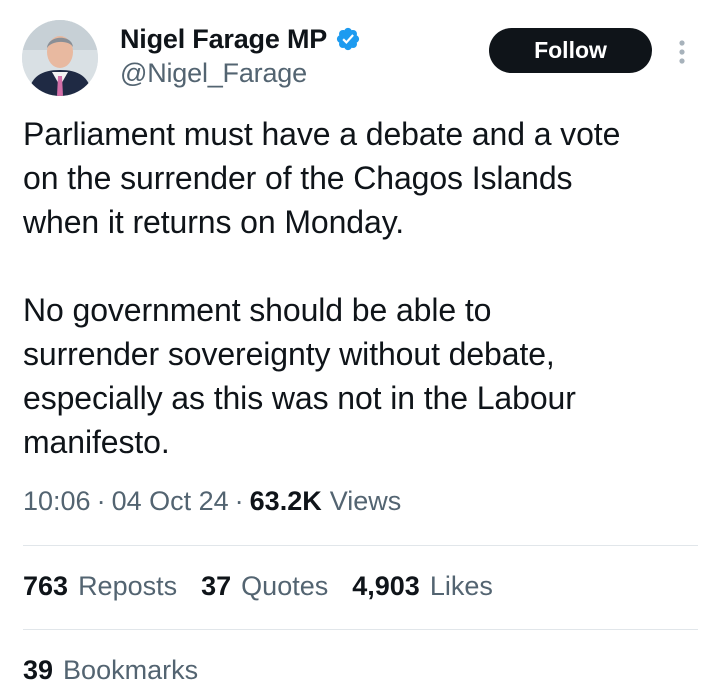  I want to click on quotes-count: 37, so click(216, 586).